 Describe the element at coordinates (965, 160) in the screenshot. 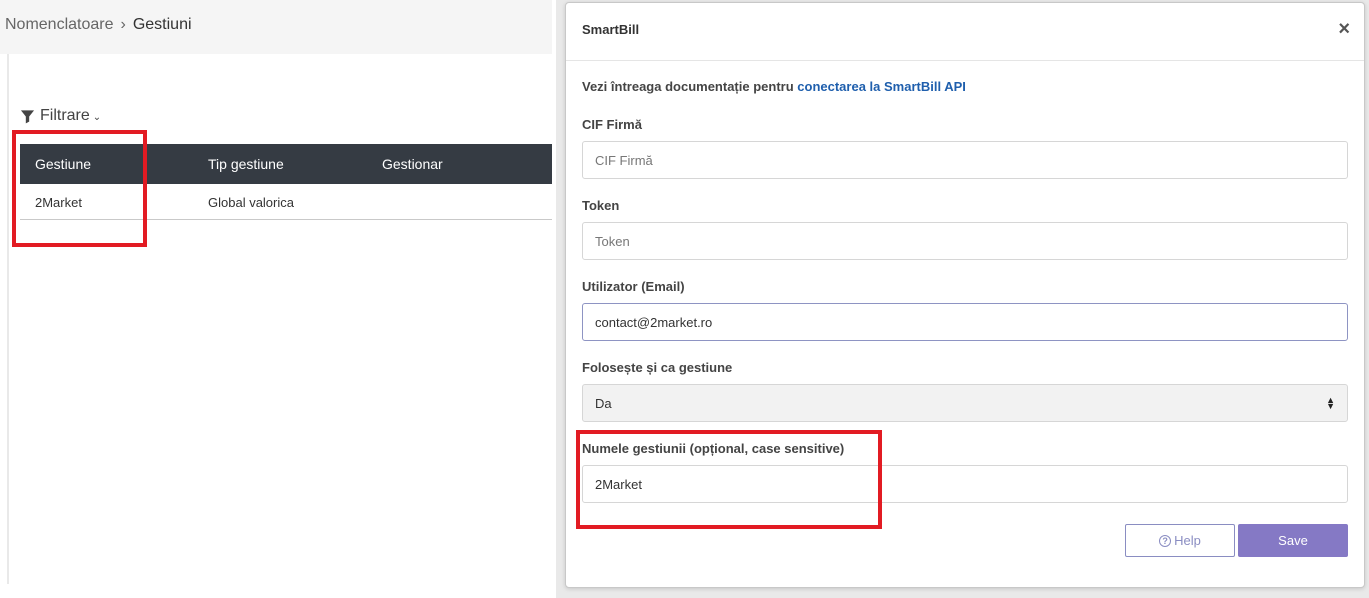

I see `cif-input` at that location.